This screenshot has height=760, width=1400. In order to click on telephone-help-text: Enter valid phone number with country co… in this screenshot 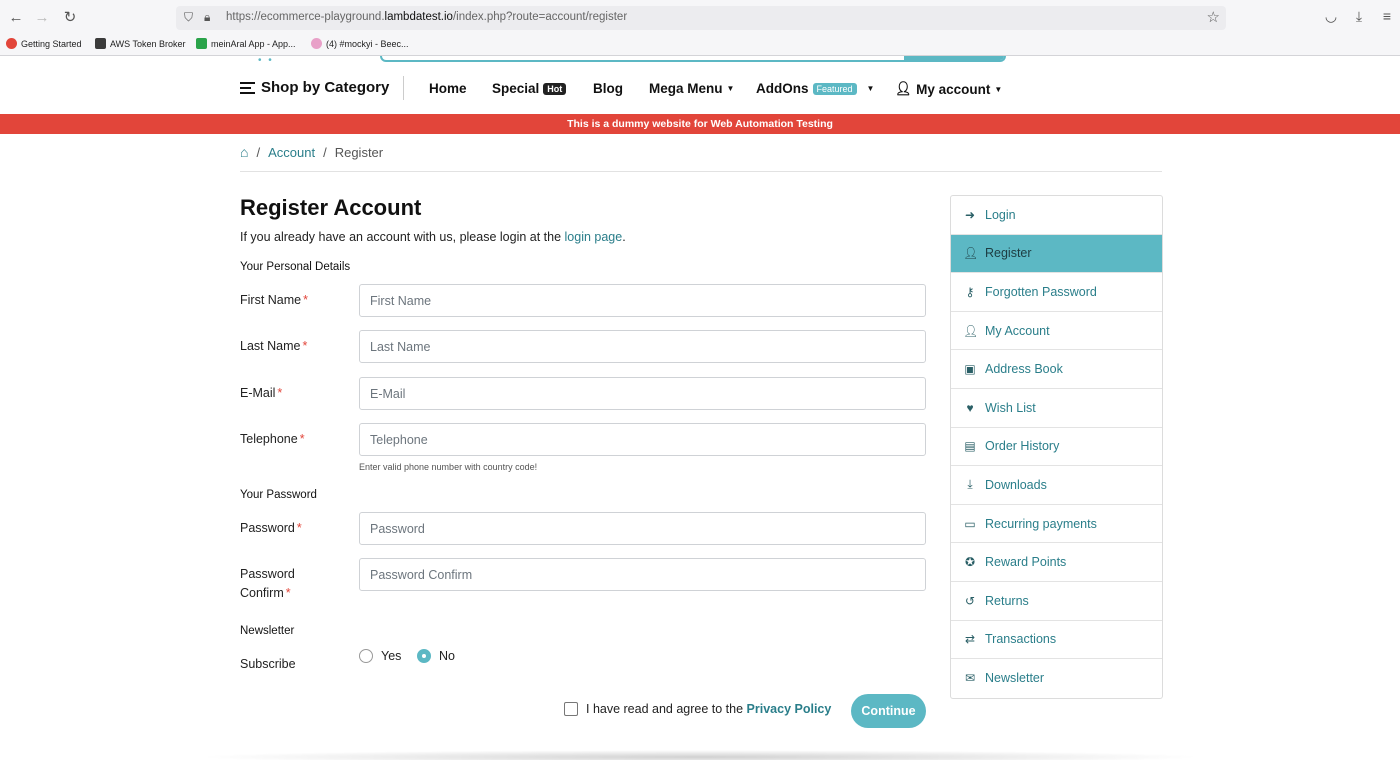, I will do `click(448, 467)`.